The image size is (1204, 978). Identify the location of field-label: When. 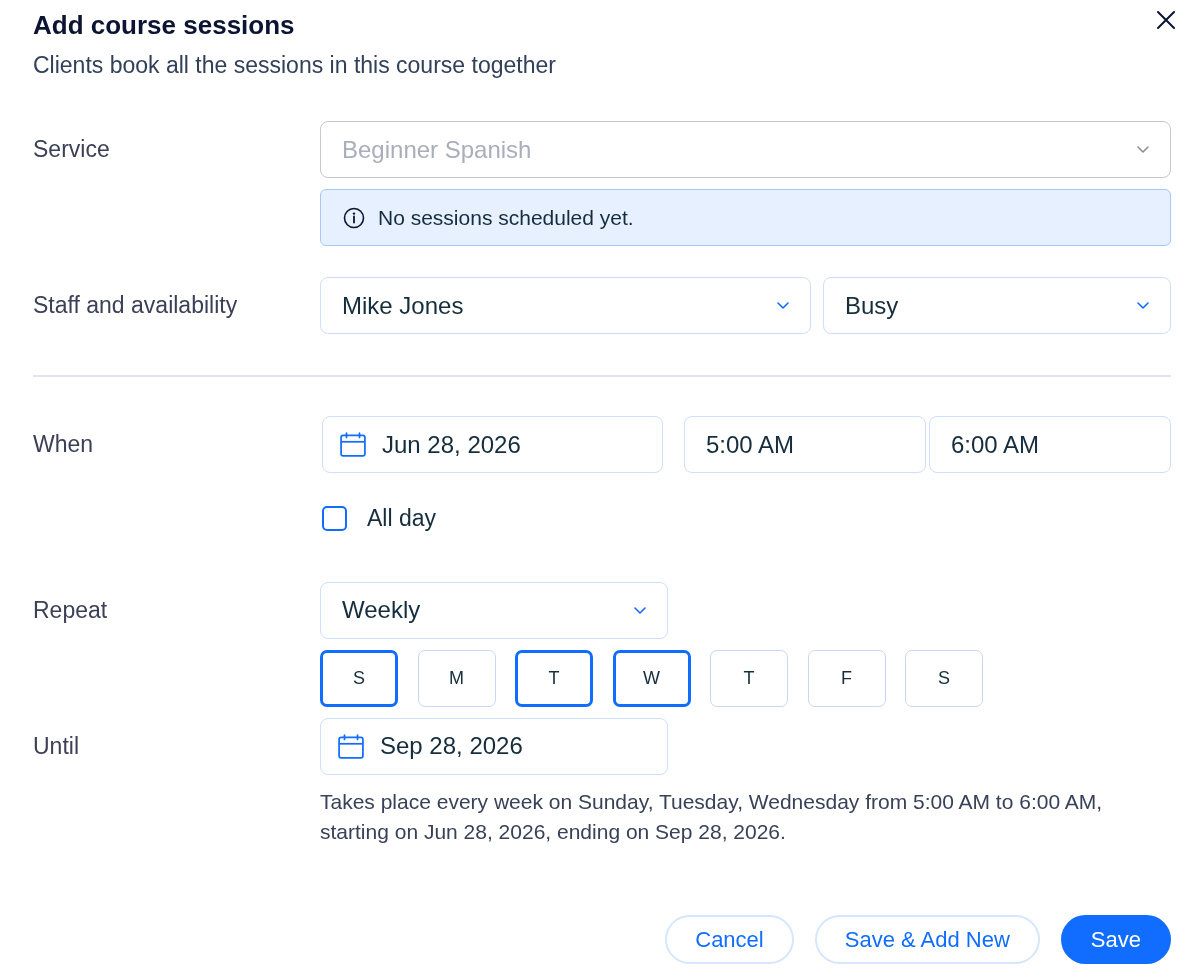
(63, 445).